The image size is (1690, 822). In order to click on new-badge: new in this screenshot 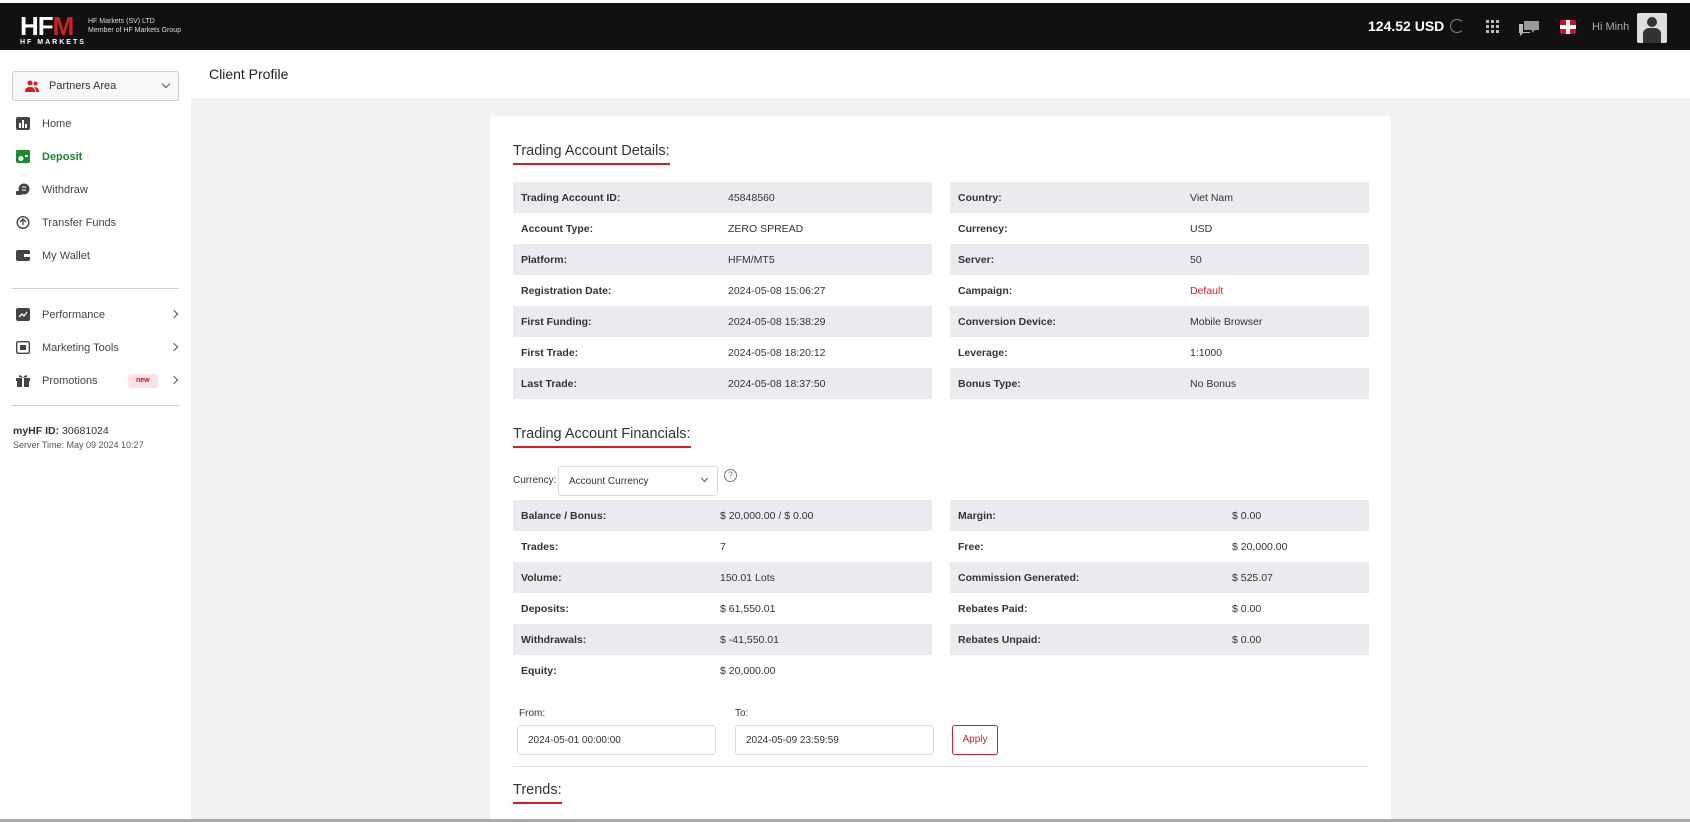, I will do `click(143, 381)`.